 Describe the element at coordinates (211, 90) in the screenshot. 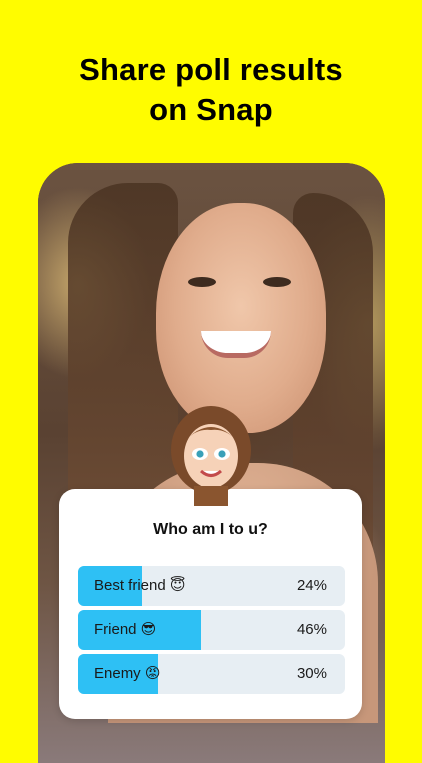

I see `headline: Share poll results on Snap` at that location.